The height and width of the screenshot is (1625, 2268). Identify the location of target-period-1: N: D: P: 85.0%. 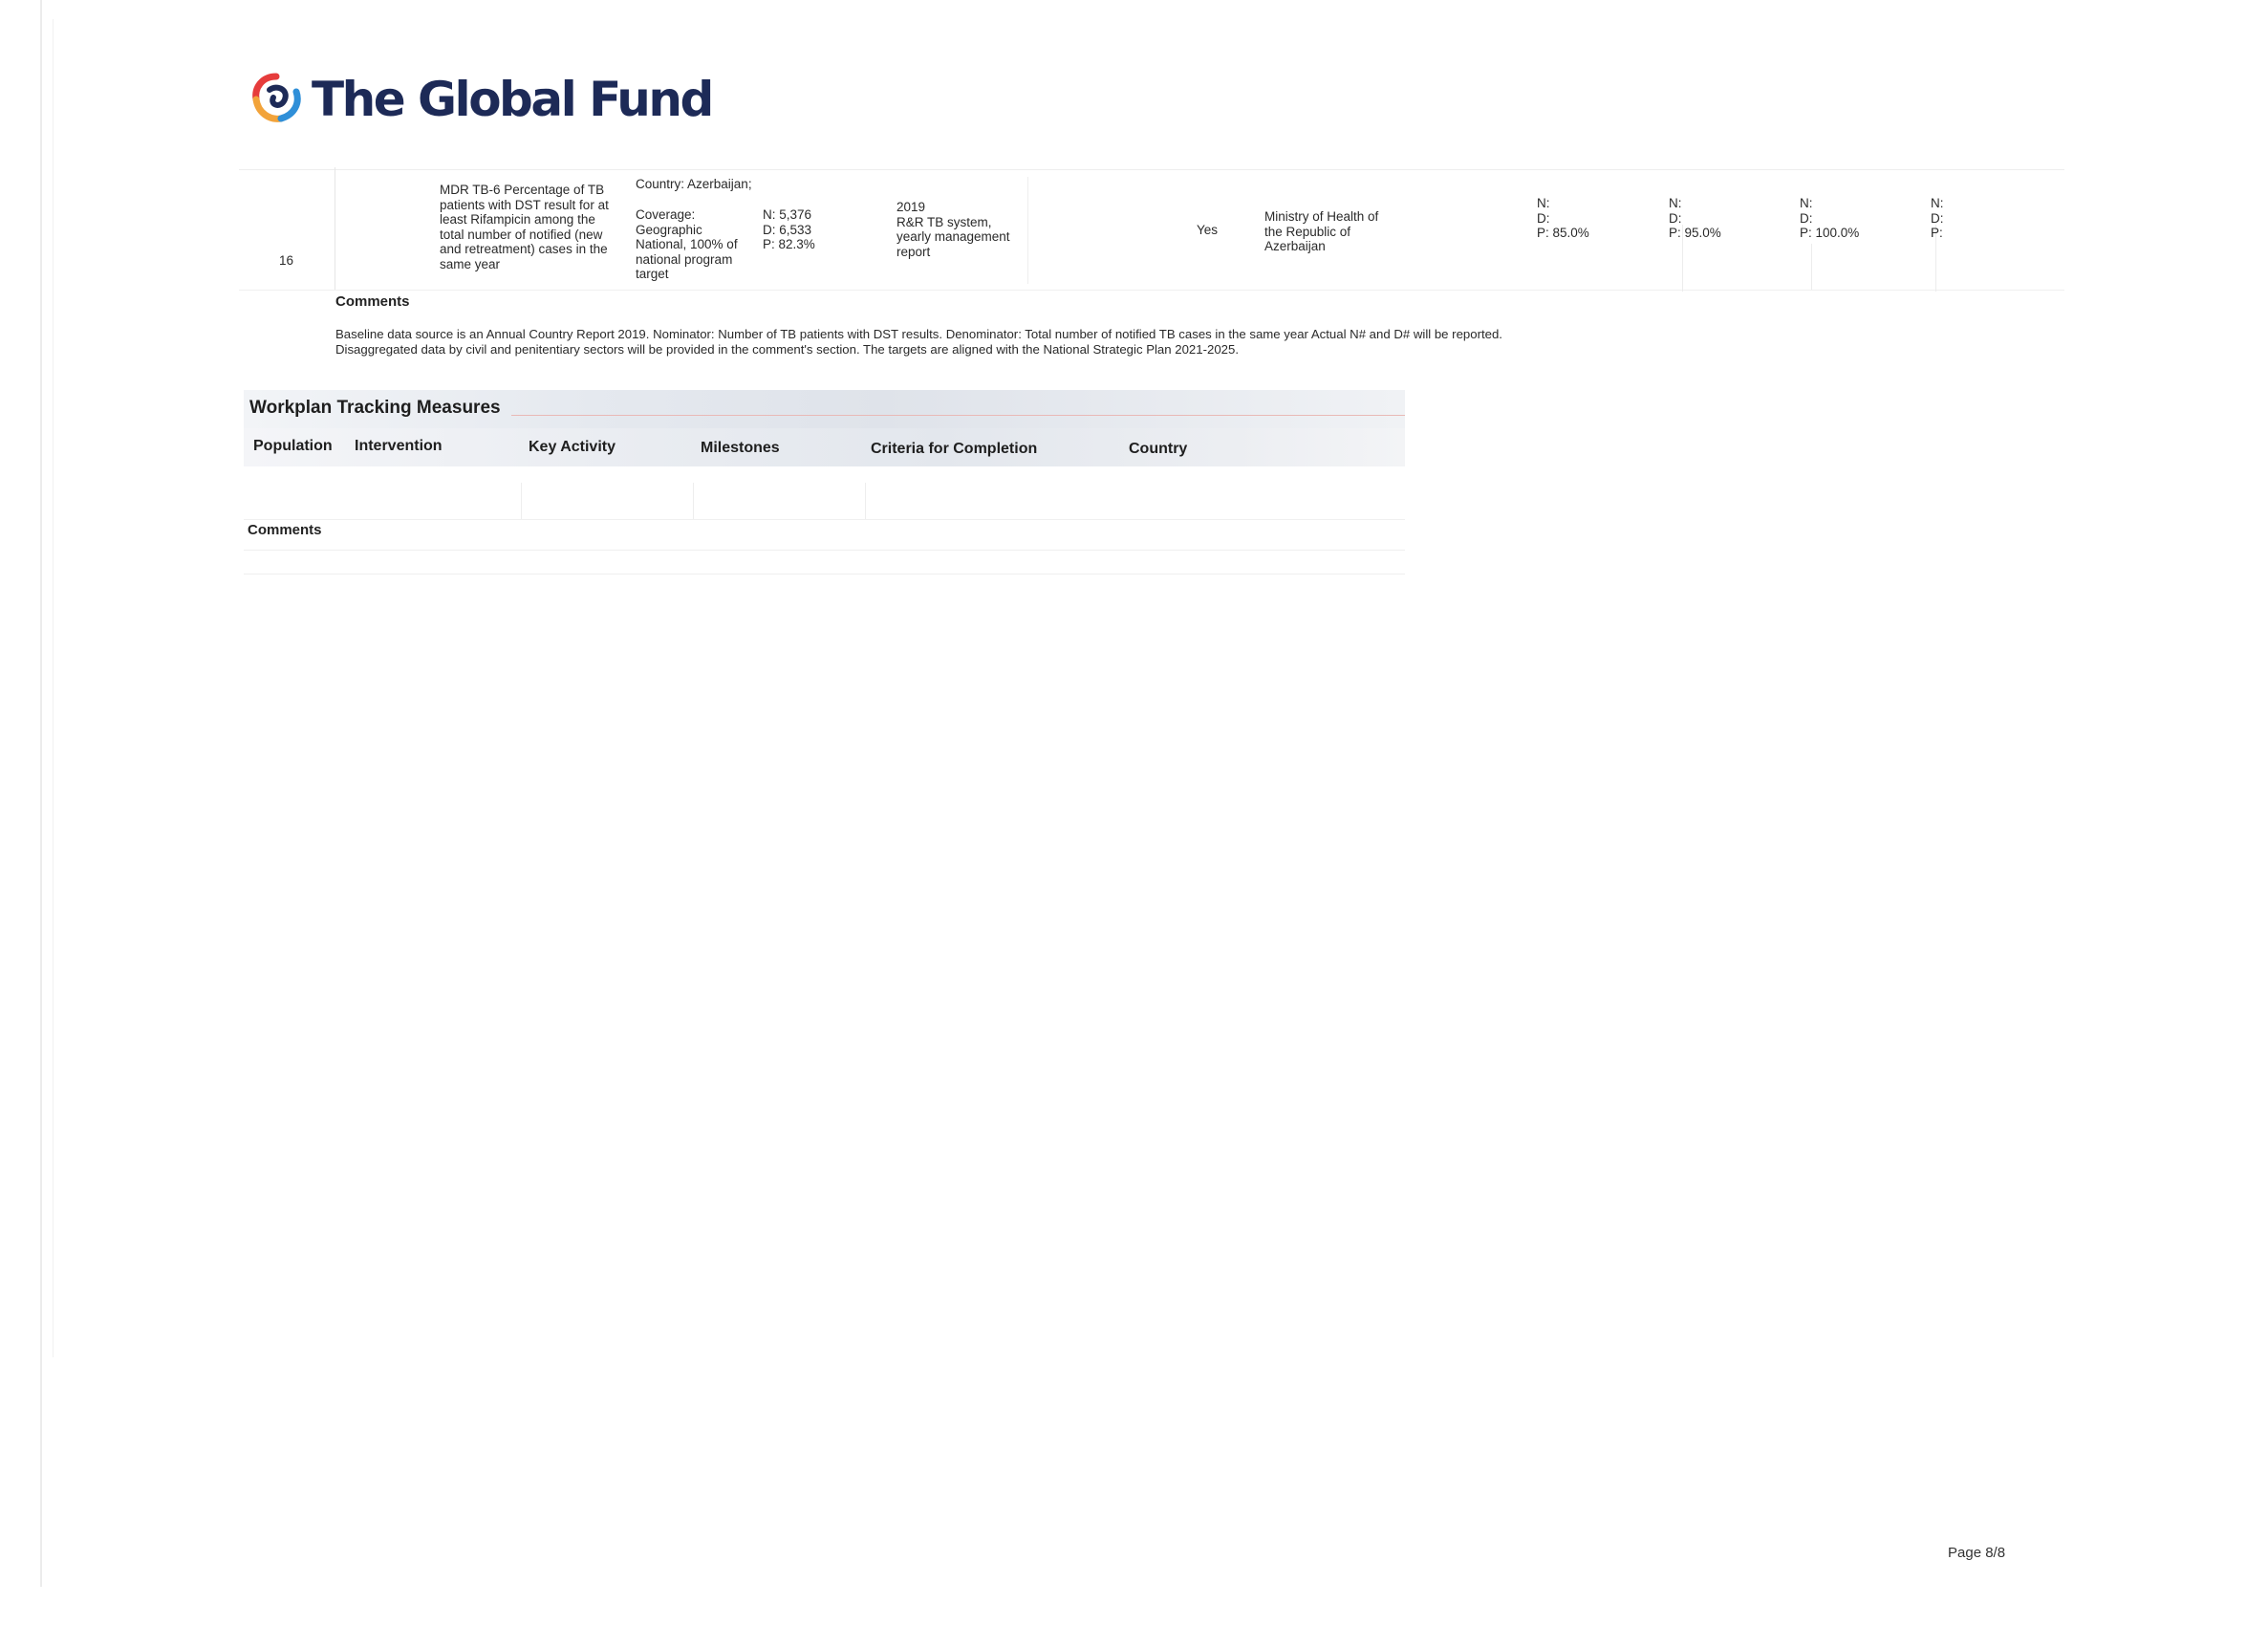
(1563, 218).